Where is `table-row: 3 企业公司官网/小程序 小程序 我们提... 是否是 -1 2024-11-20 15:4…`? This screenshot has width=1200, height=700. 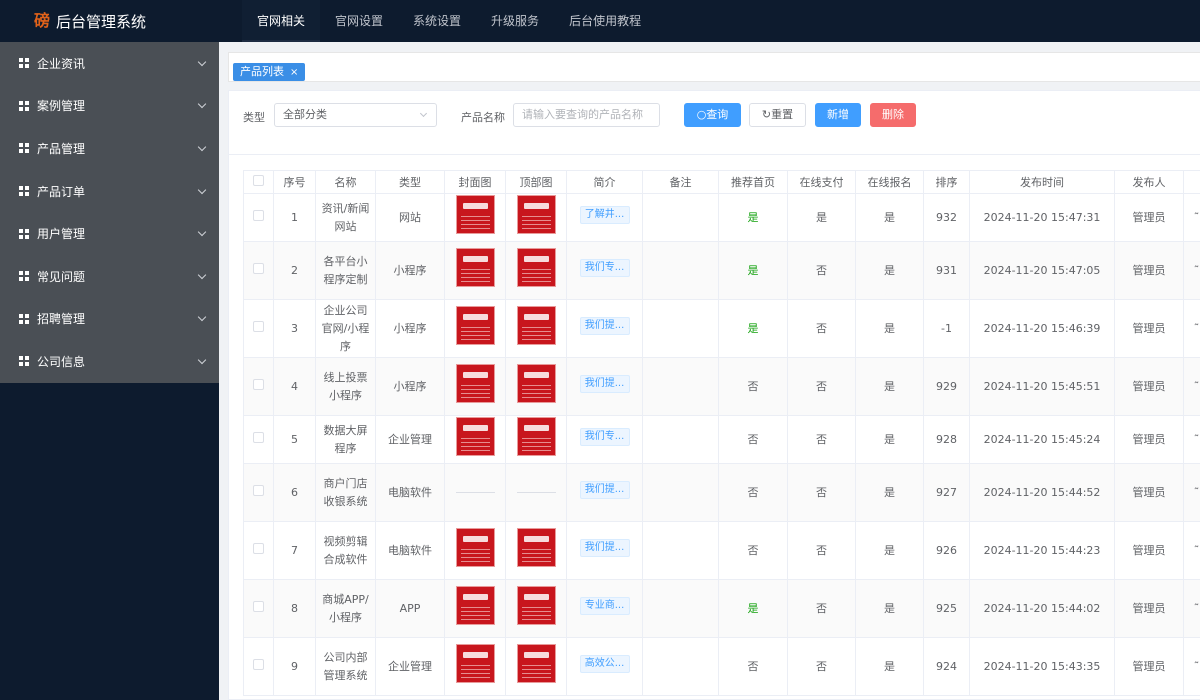
table-row: 3 企业公司官网/小程序 小程序 我们提... 是否是 -1 2024-11-20 15:4… is located at coordinates (721, 328).